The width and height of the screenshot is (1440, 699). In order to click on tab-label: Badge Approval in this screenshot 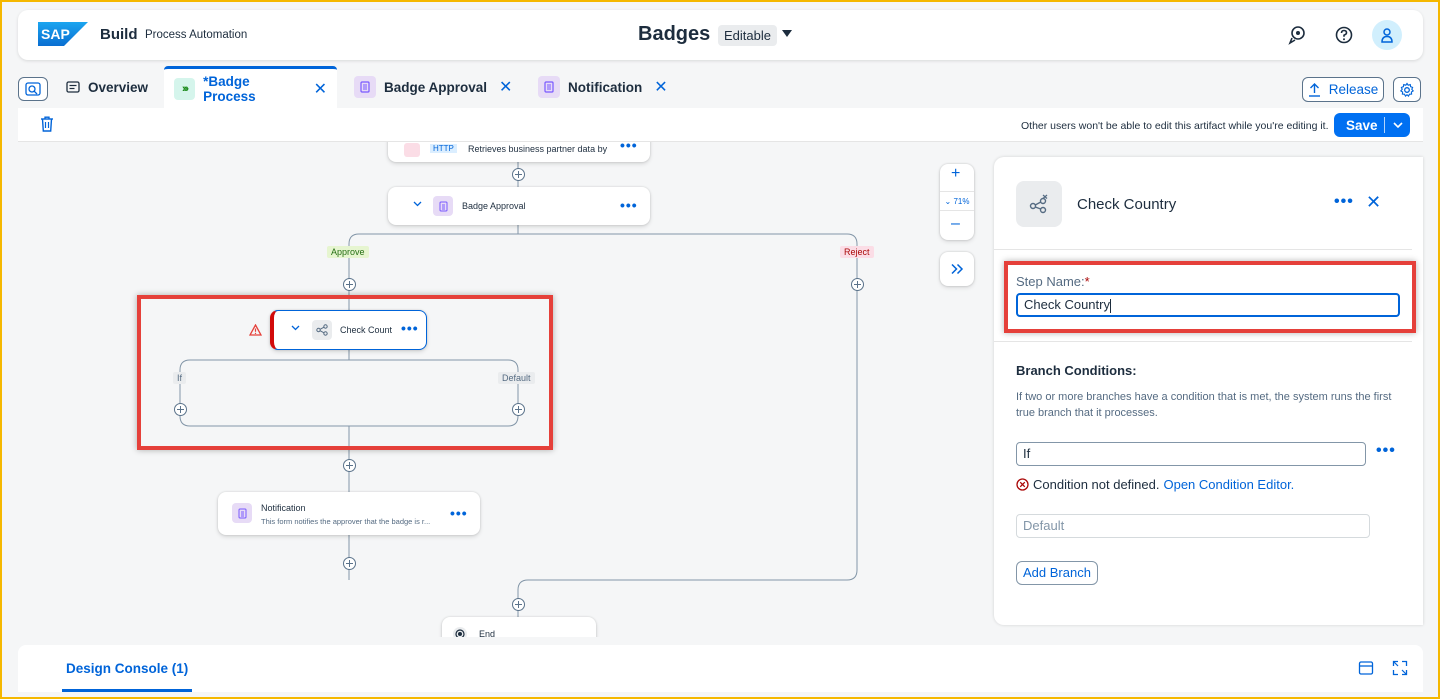, I will do `click(436, 87)`.